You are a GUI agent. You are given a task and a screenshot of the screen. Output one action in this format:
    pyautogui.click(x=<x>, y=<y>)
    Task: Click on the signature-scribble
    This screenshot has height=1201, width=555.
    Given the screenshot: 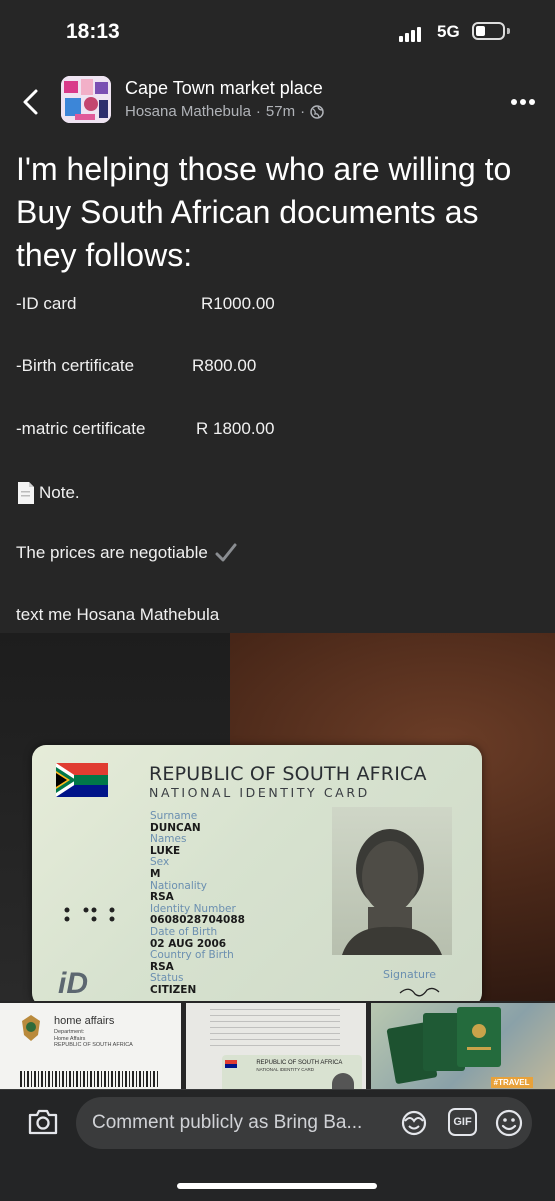 What is the action you would take?
    pyautogui.click(x=419, y=992)
    